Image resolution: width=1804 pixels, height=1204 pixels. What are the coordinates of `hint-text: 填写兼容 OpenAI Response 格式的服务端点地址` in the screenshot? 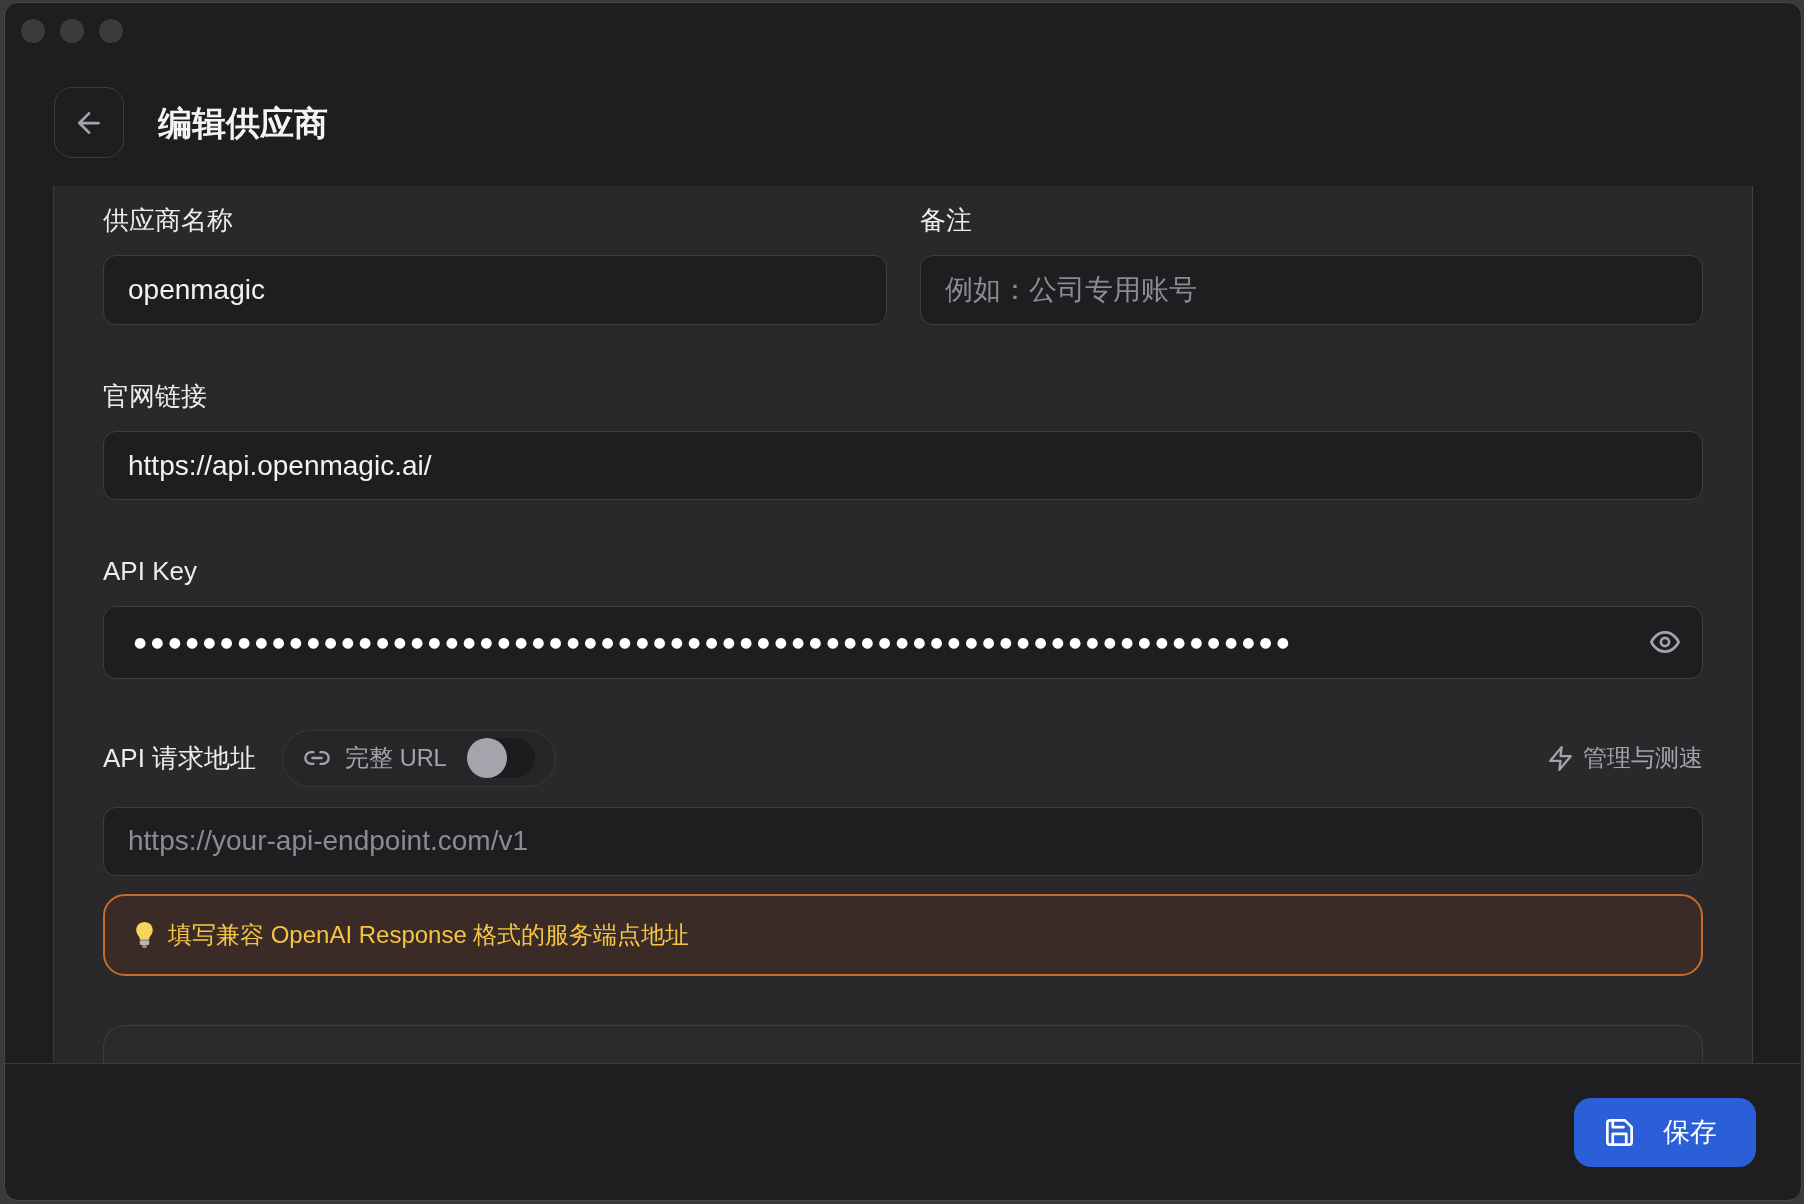 It's located at (429, 934).